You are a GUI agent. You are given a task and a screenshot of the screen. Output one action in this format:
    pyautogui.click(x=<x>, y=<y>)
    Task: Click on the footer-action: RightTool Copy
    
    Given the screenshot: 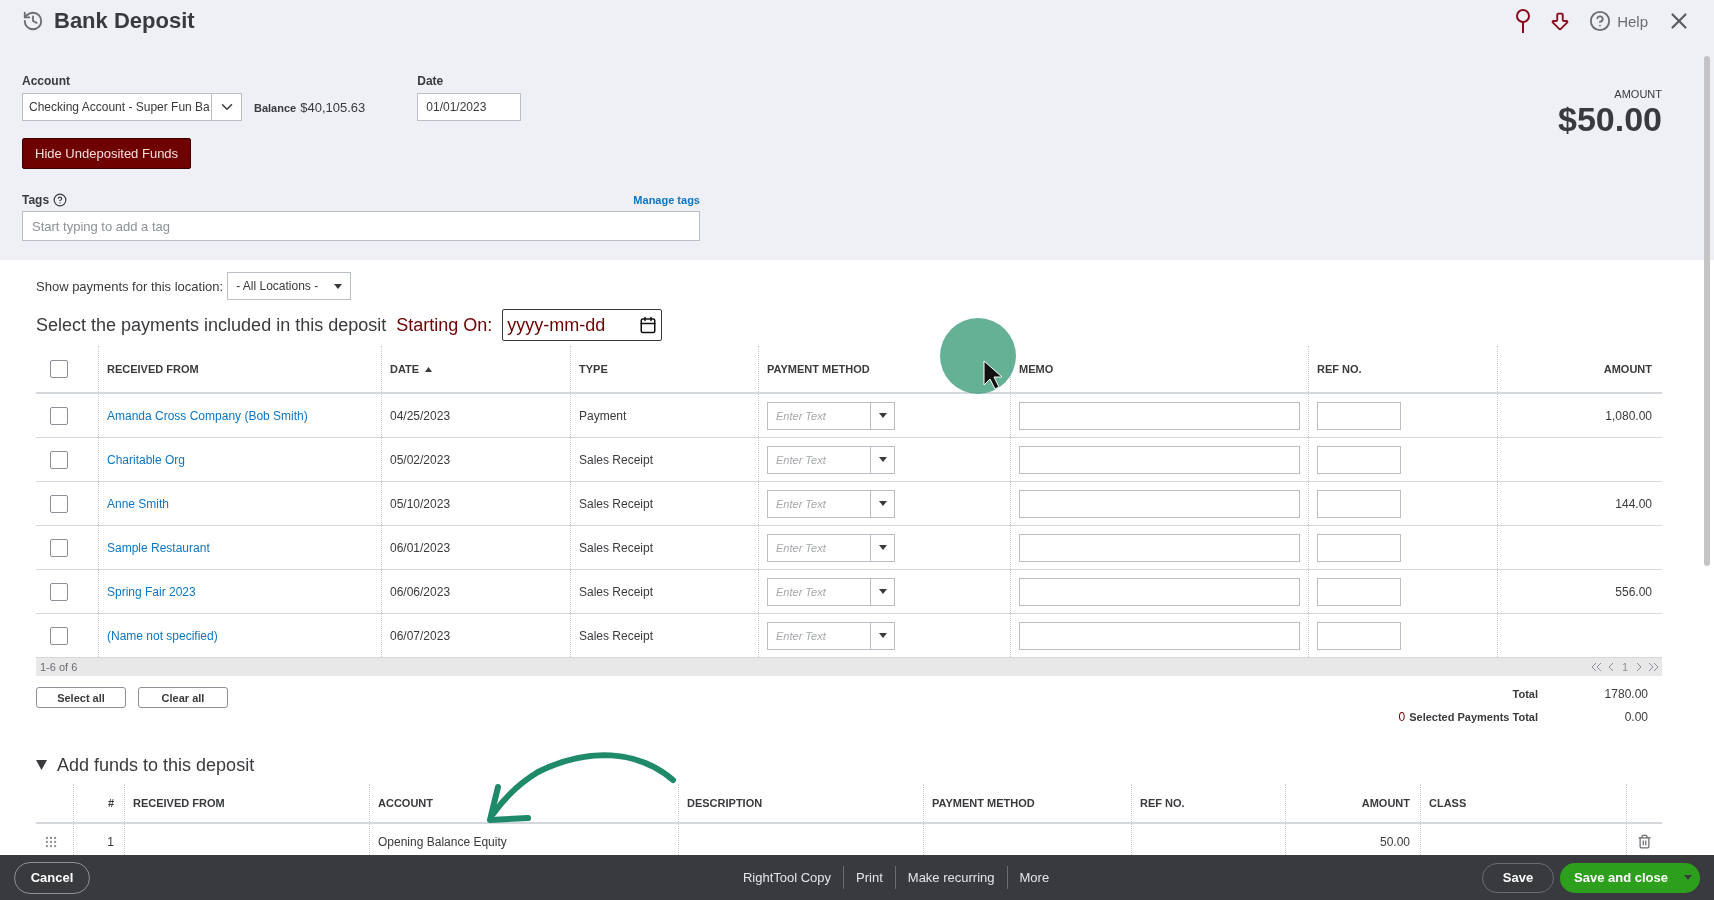 What is the action you would take?
    pyautogui.click(x=787, y=877)
    